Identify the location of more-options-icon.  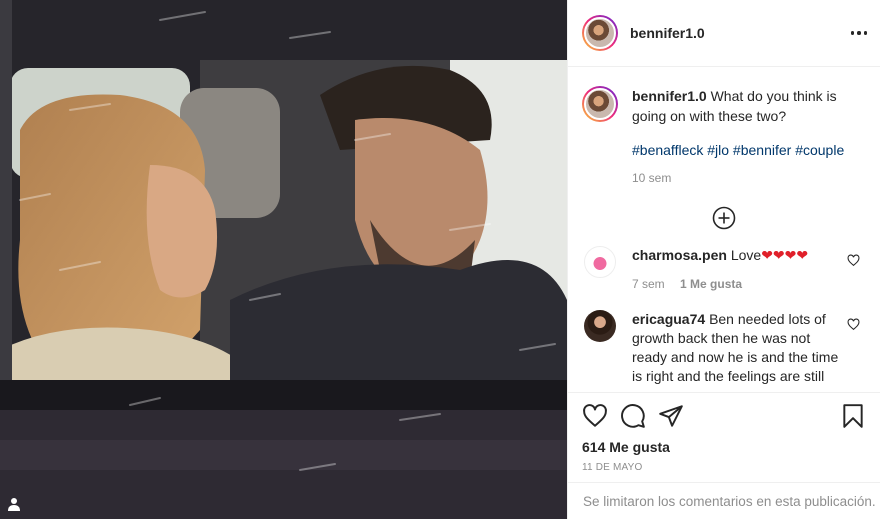
(859, 33).